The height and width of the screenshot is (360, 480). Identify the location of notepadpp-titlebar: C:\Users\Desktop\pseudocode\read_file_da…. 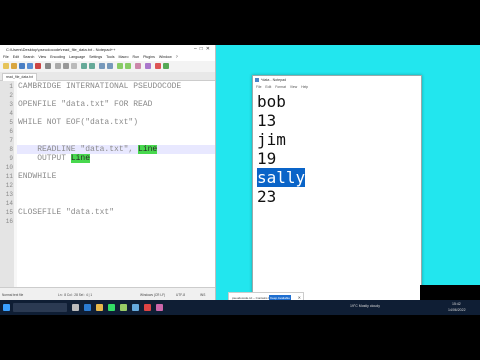
(107, 49).